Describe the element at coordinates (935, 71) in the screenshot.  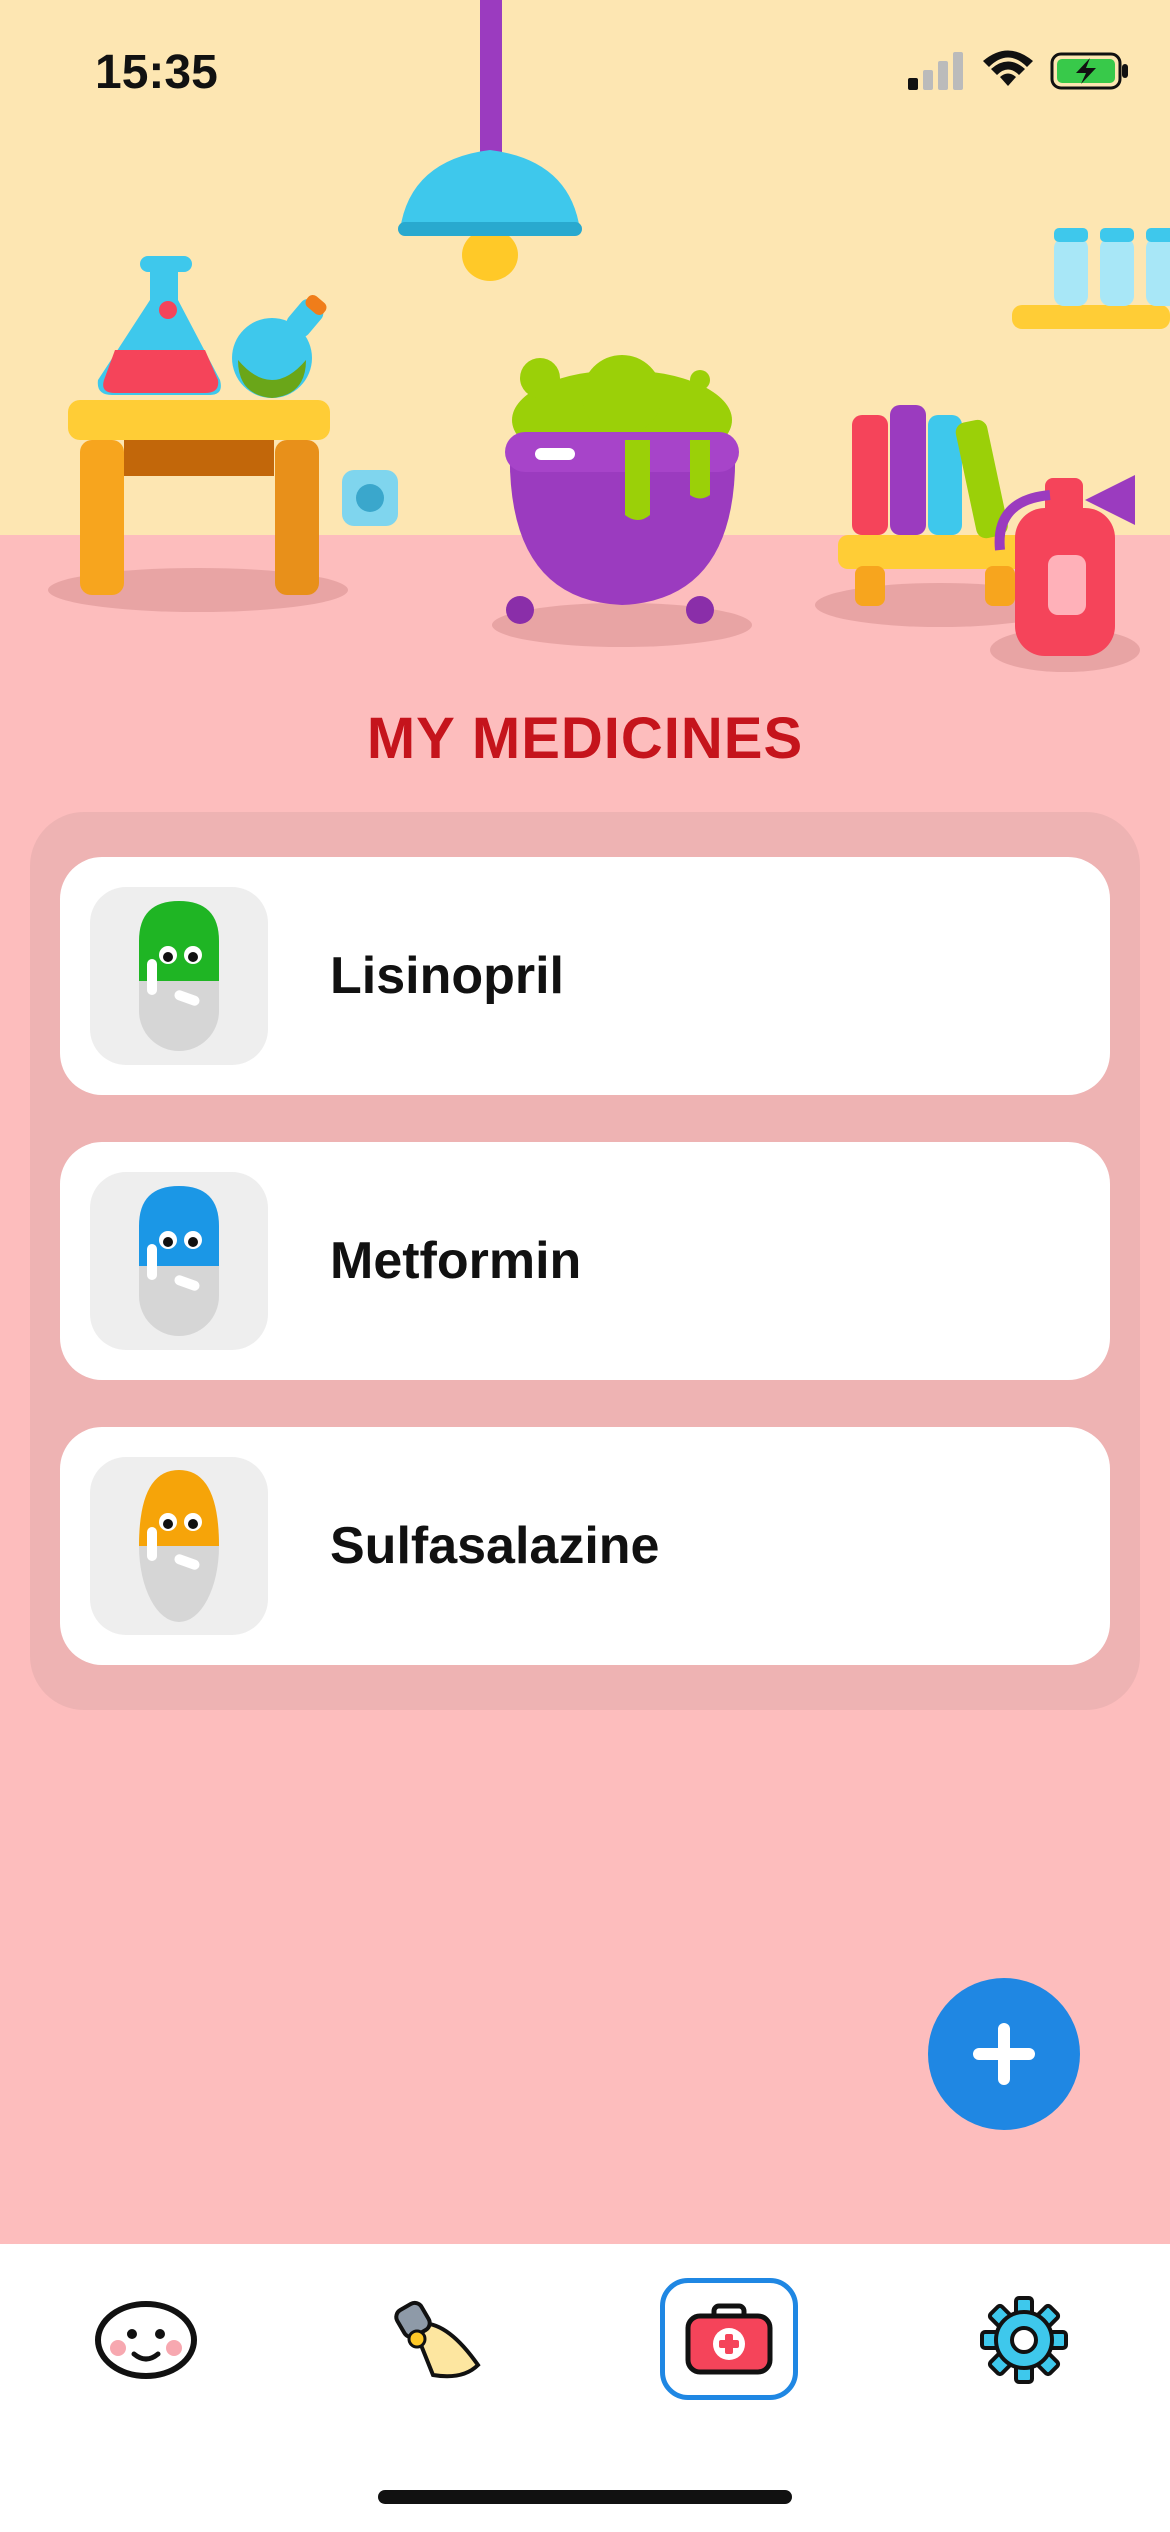
I see `cellular-signal-icon` at that location.